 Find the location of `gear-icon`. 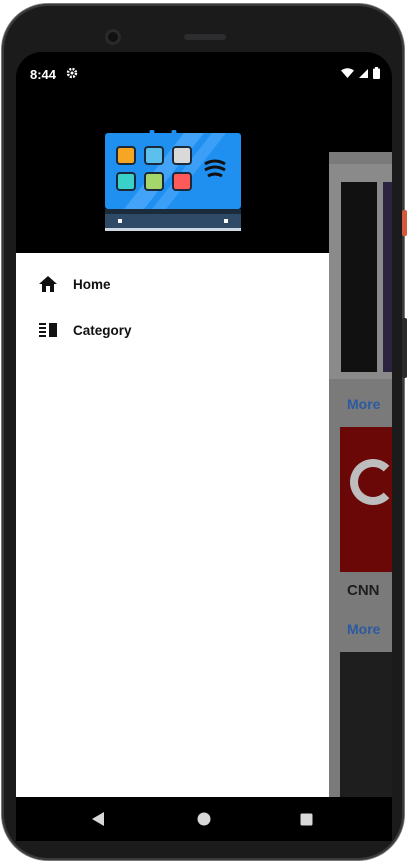

gear-icon is located at coordinates (72, 74).